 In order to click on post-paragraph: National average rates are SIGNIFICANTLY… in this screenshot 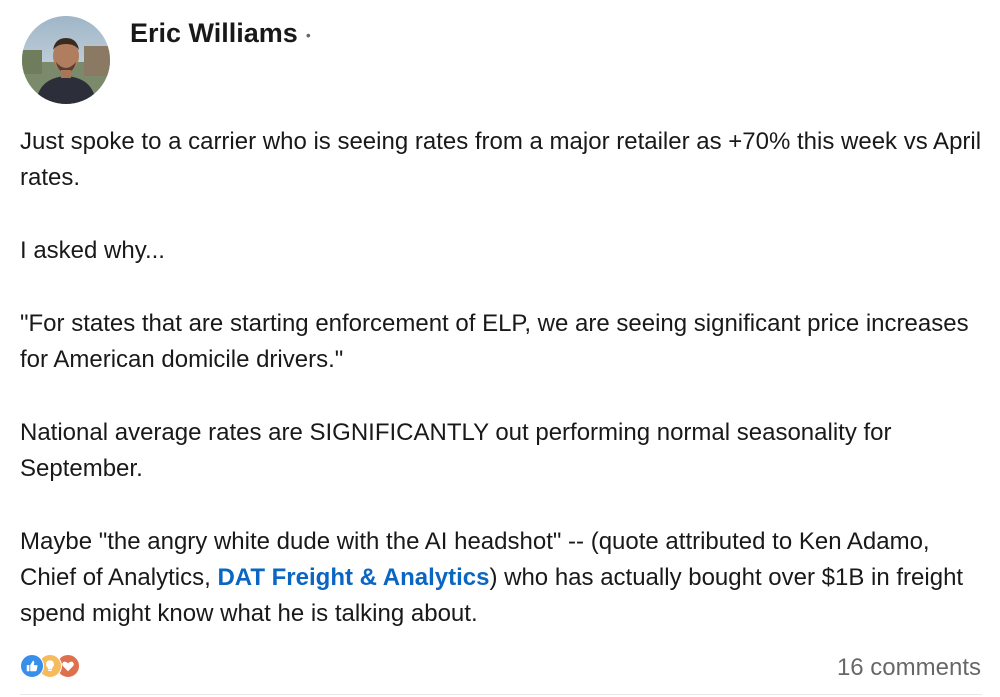, I will do `click(456, 450)`.